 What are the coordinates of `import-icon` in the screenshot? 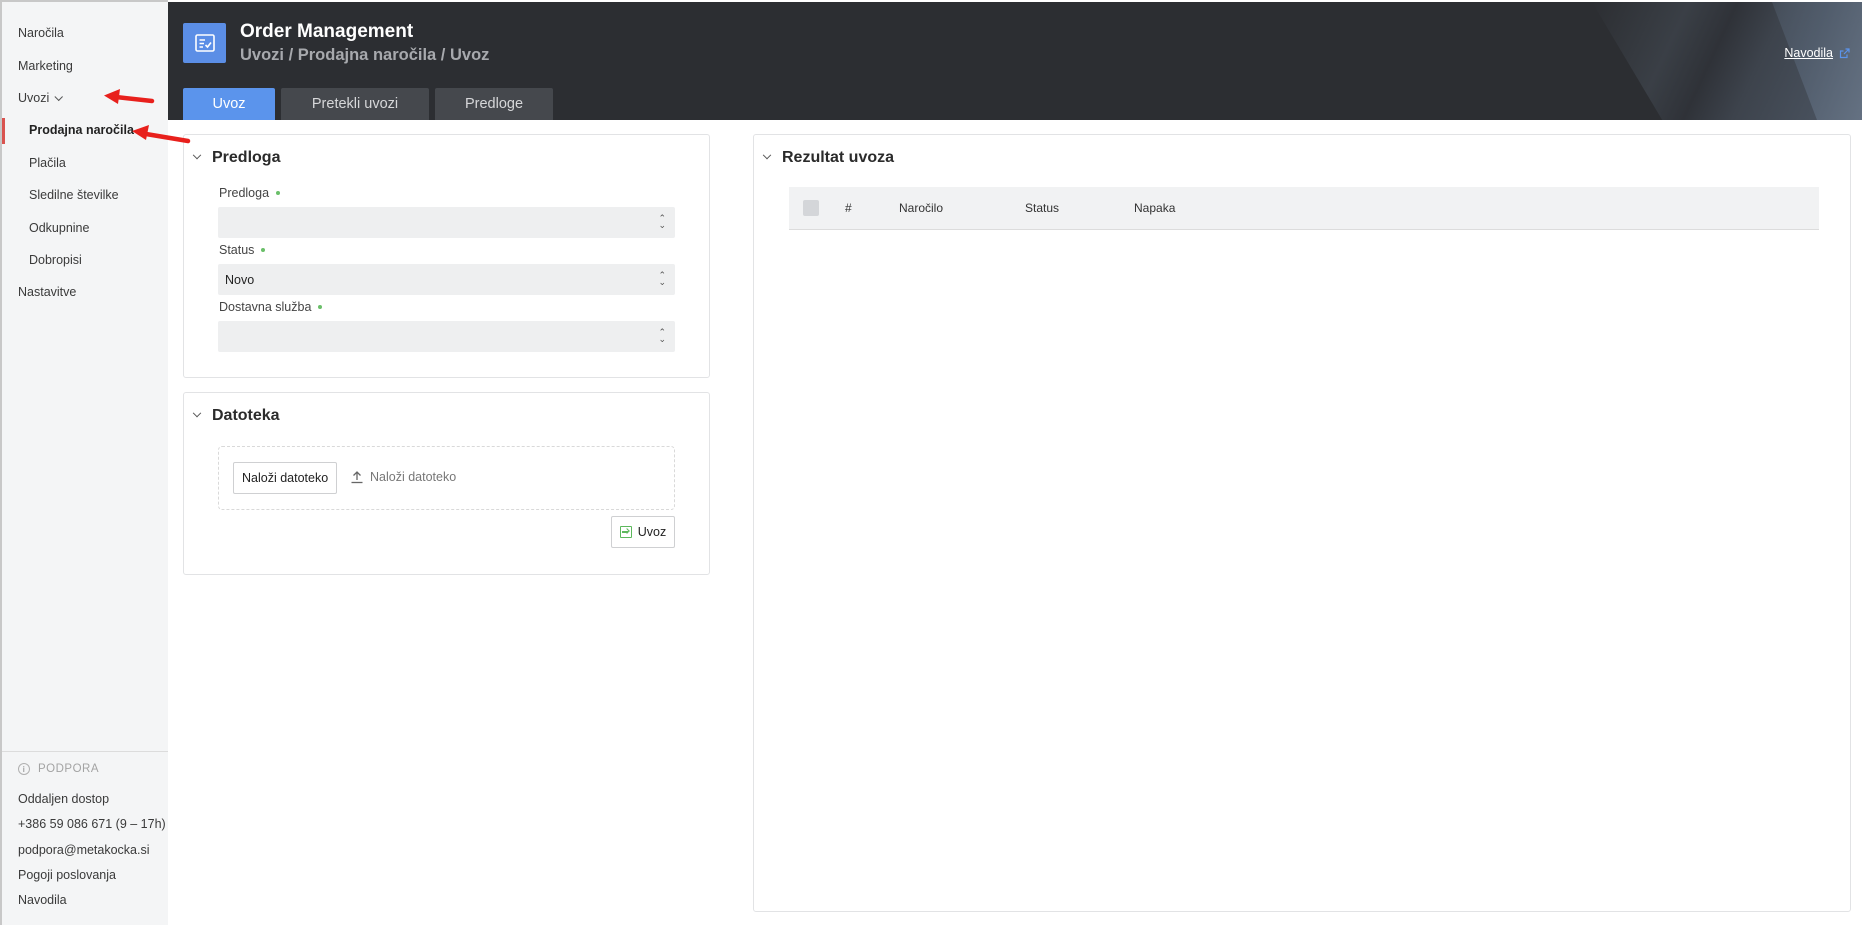 It's located at (625, 532).